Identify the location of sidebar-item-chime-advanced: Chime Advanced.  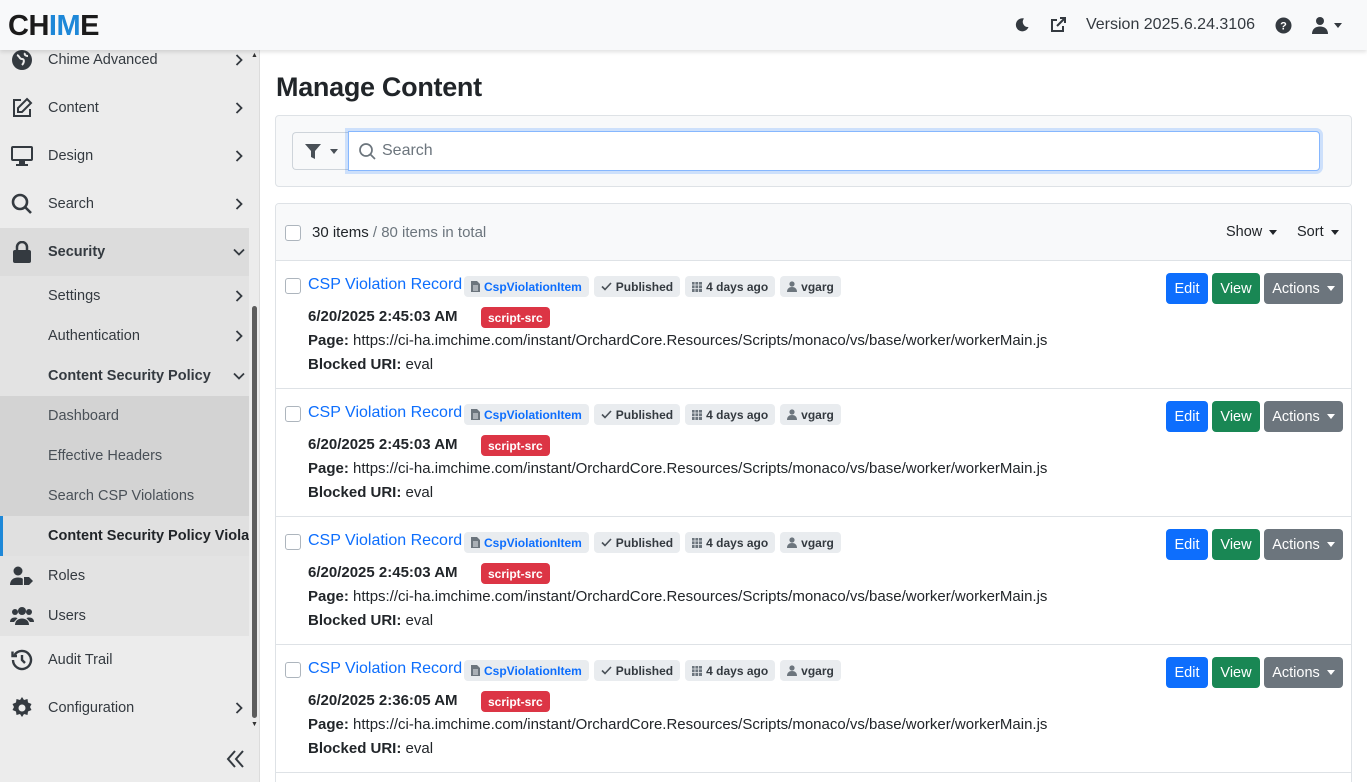
(124, 67).